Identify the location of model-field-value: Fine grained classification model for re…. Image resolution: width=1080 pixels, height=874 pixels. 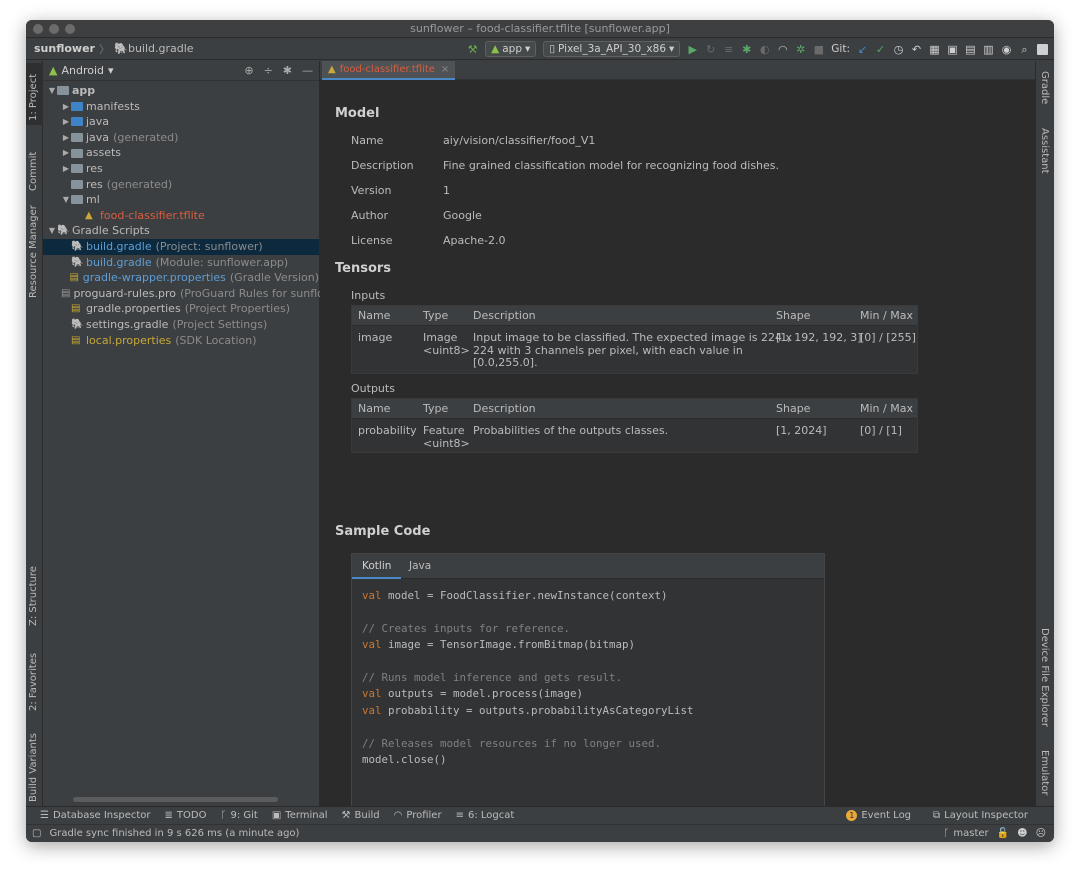
(611, 165).